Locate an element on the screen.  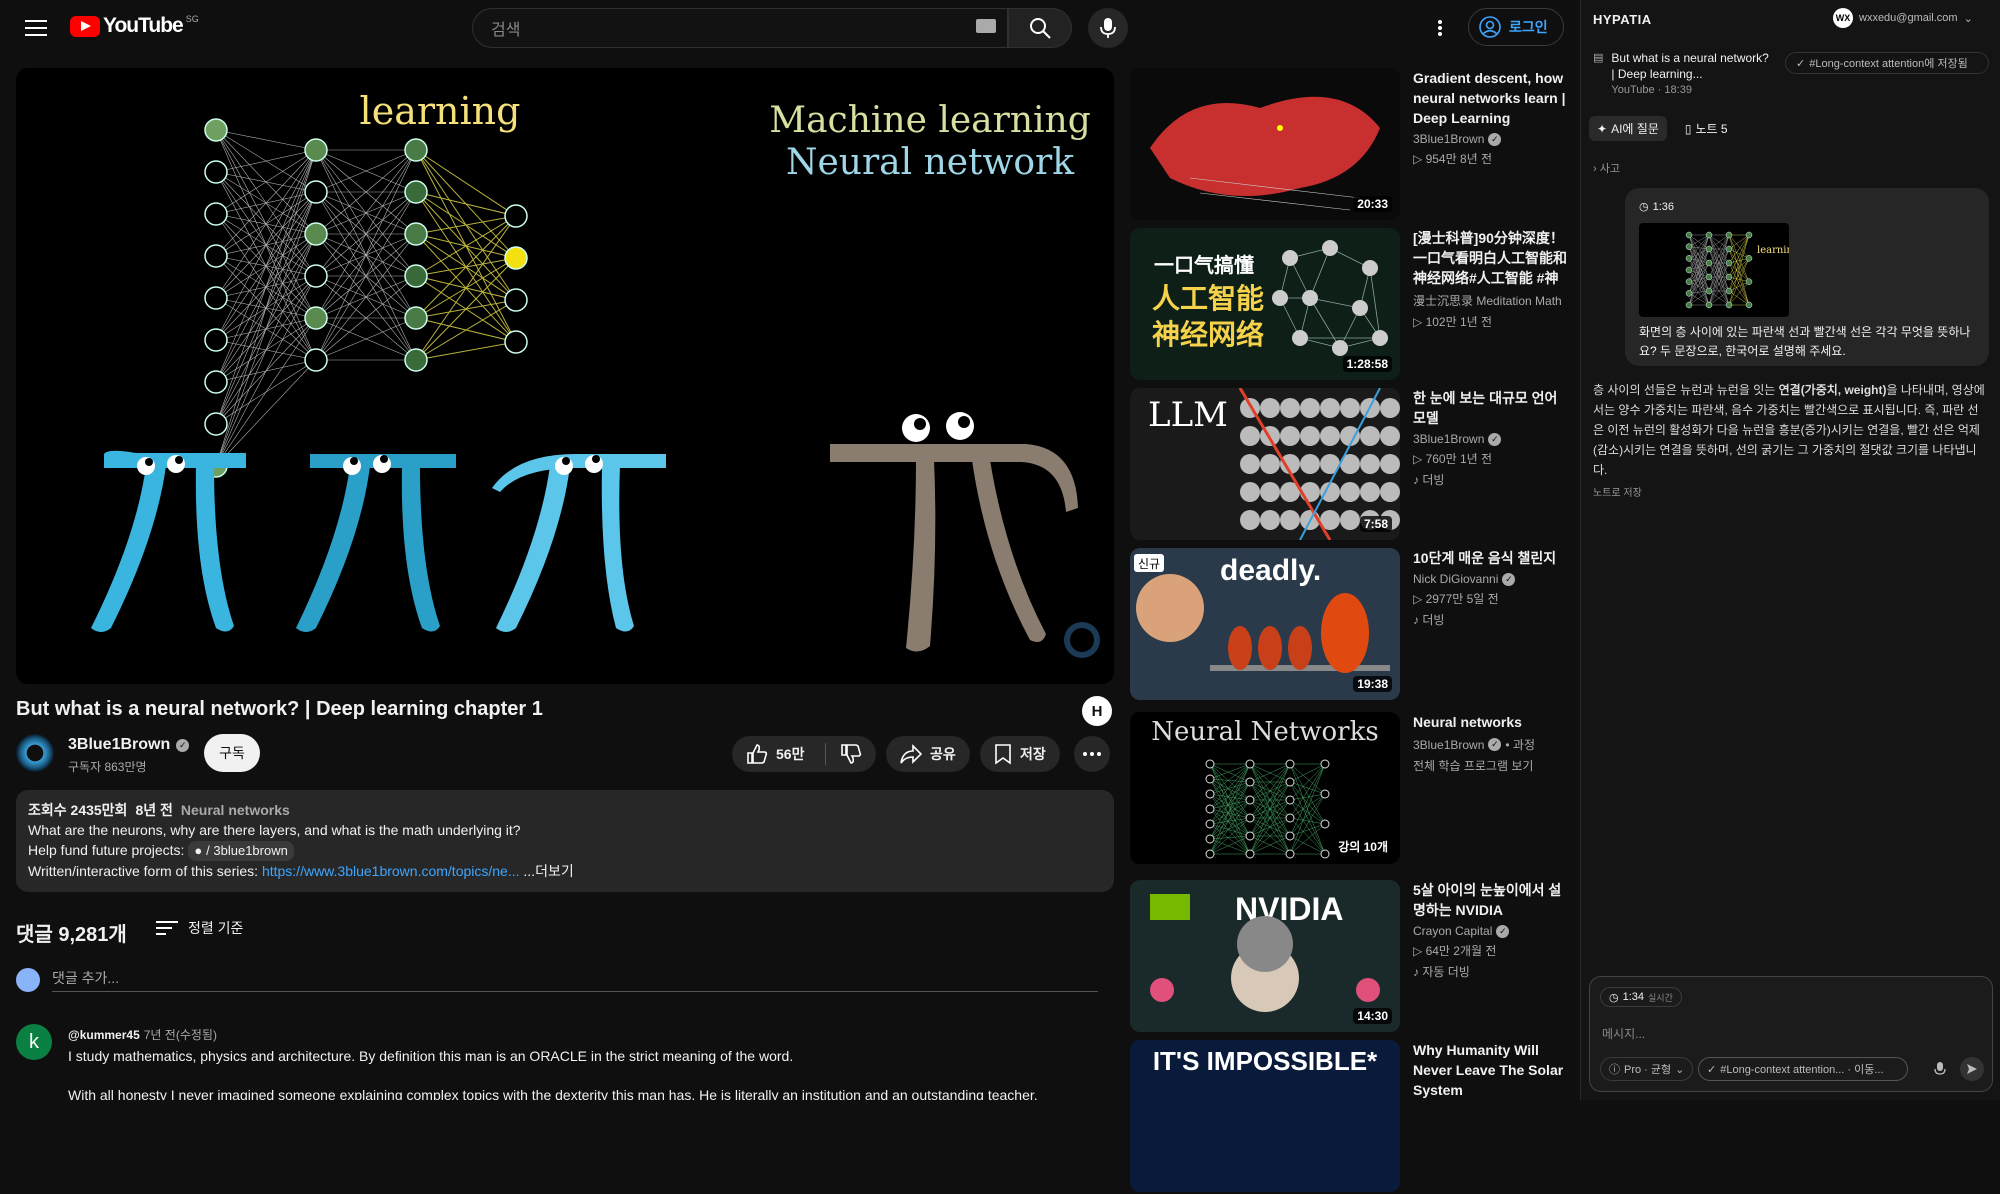
overlay-title-1: Machine learning is located at coordinates (930, 120).